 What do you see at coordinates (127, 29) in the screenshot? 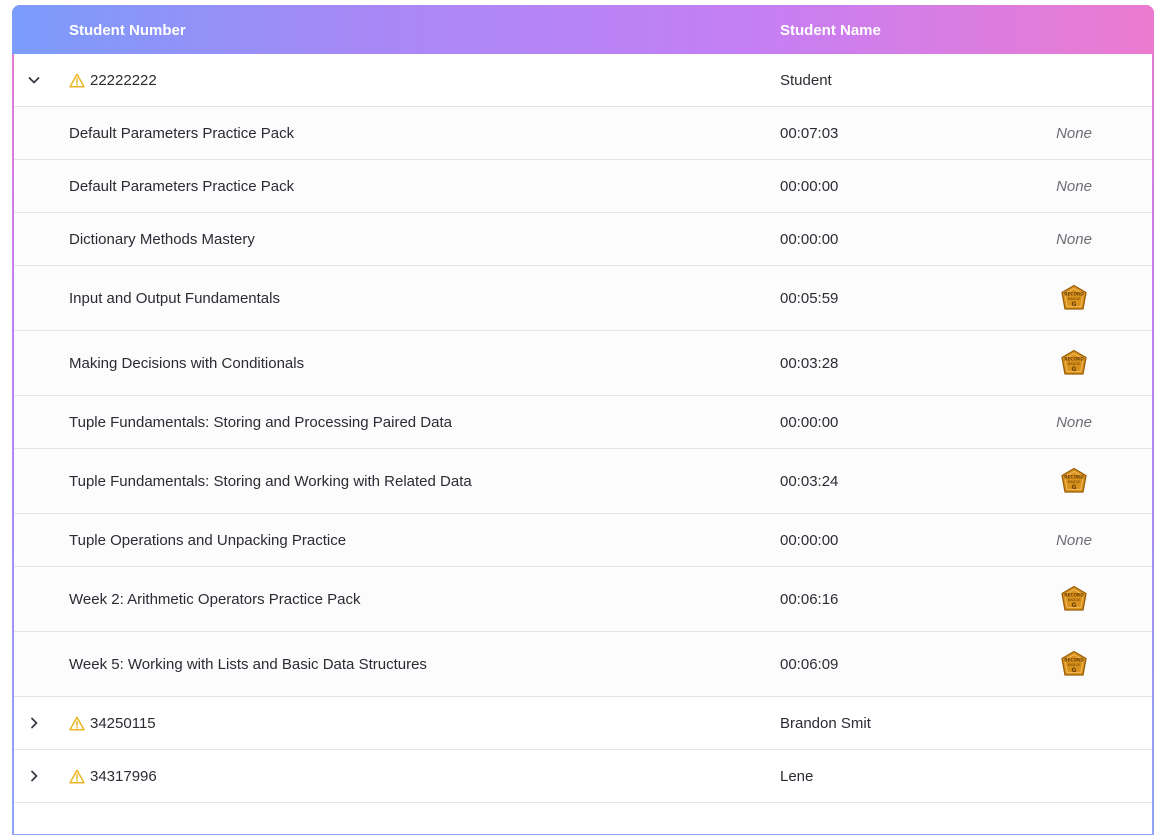
I see `column-header-student-number: Student Number` at bounding box center [127, 29].